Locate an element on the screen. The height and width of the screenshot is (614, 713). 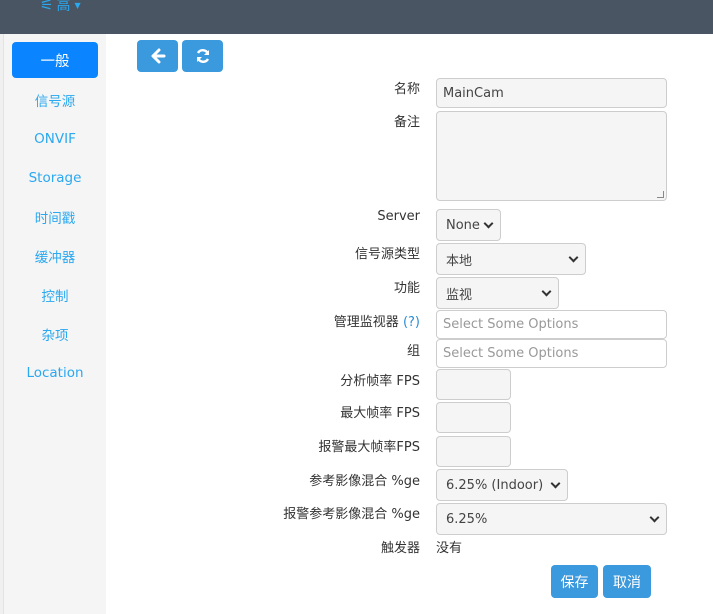
server-value: None is located at coordinates (463, 225).